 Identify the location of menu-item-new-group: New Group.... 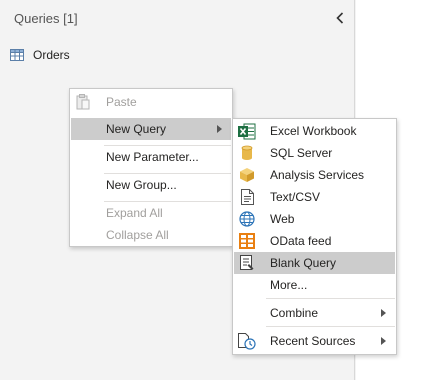
(151, 185).